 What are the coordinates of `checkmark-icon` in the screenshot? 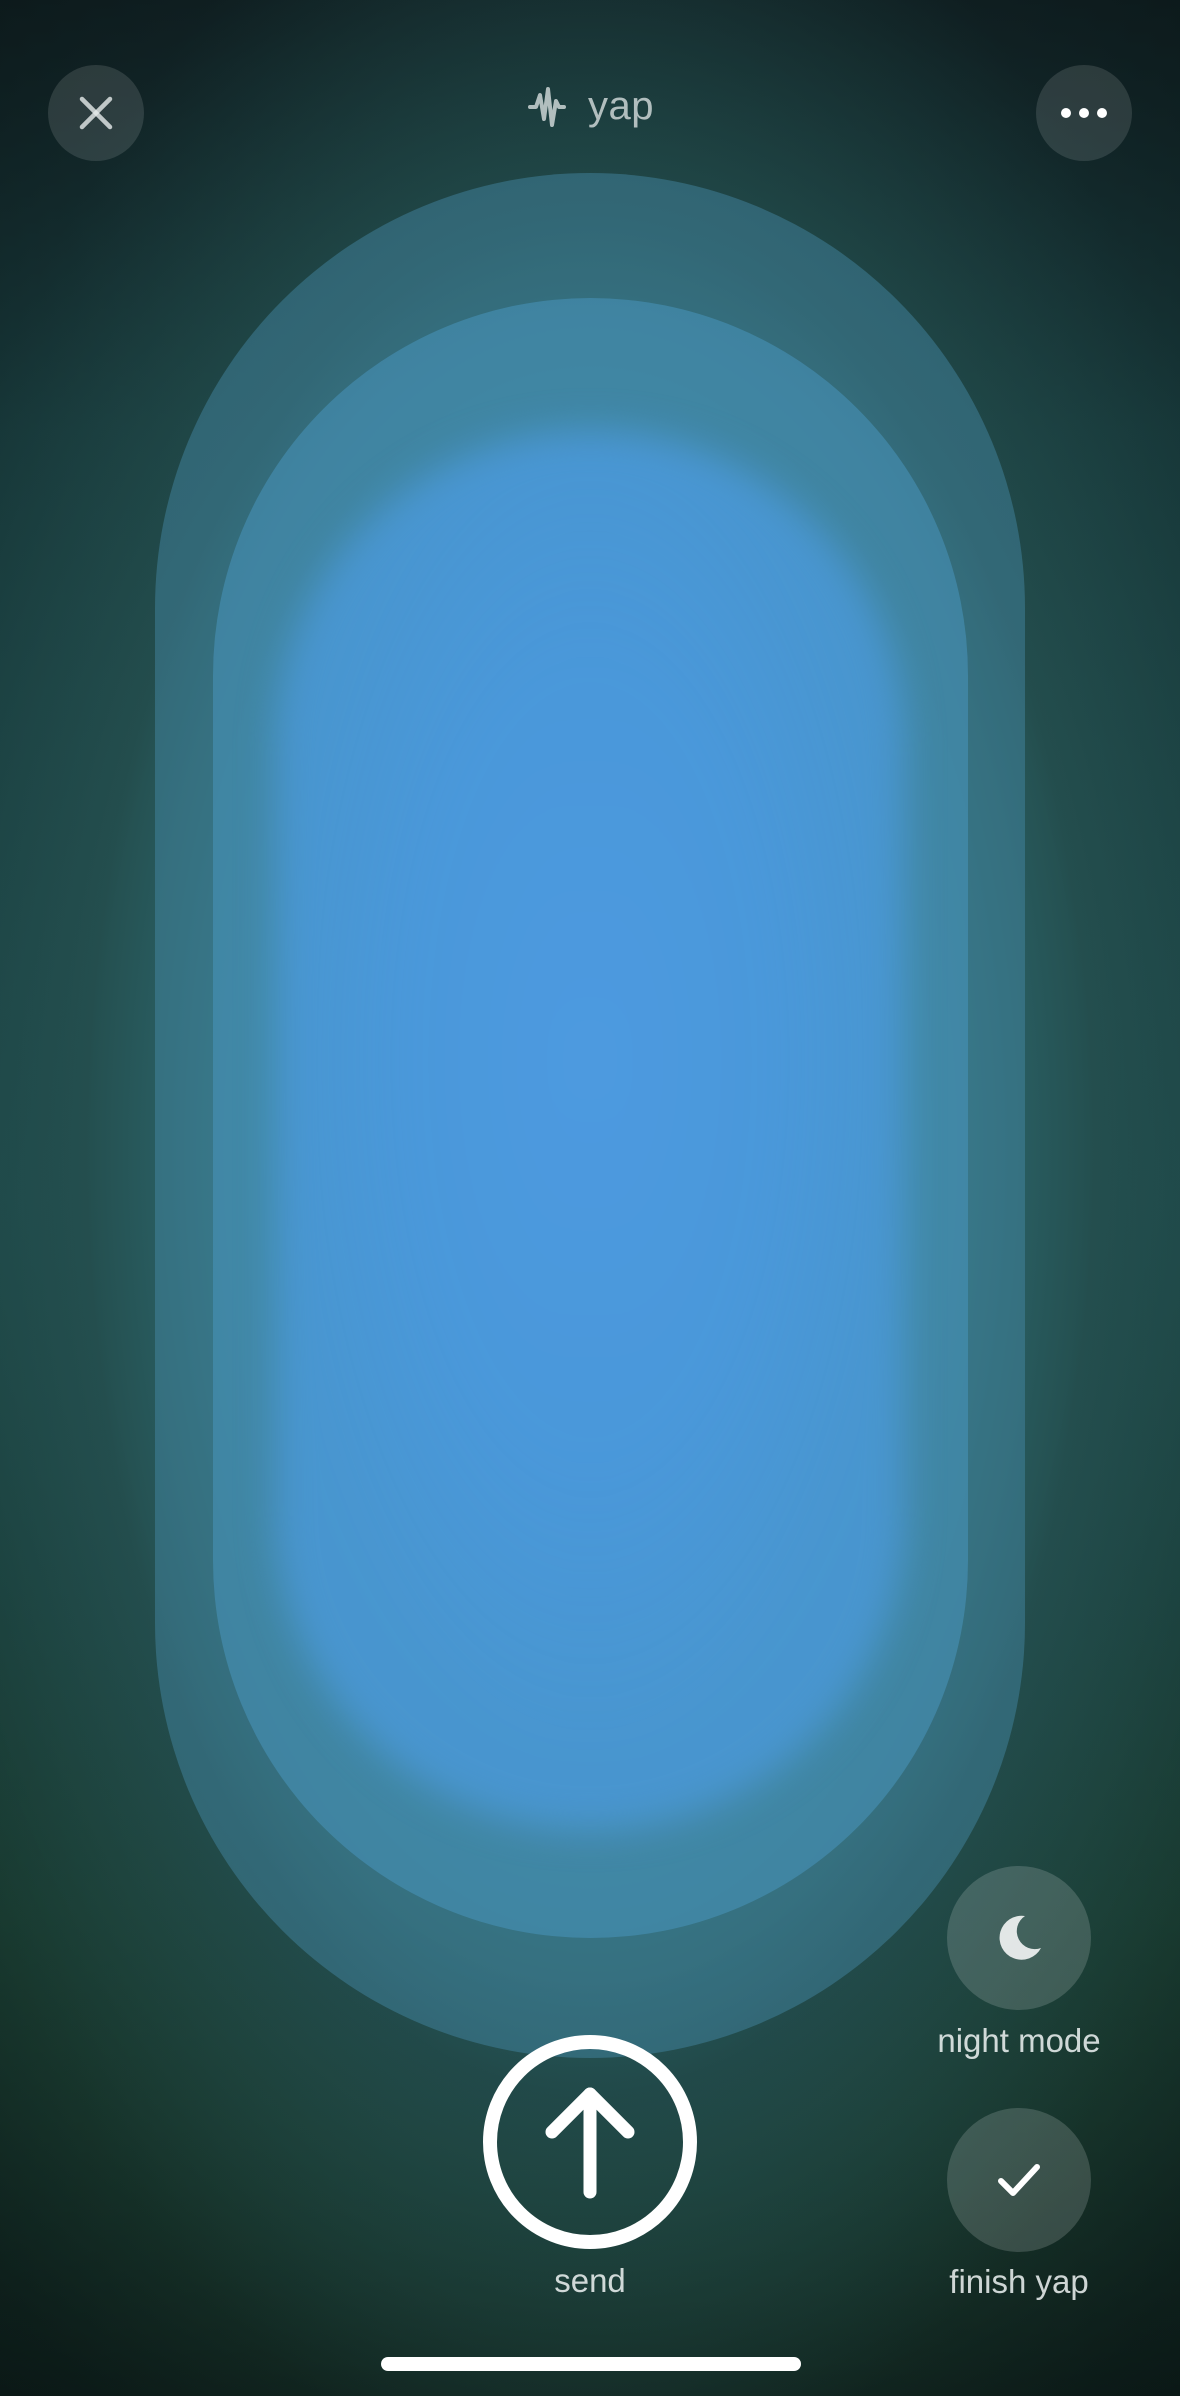 It's located at (1019, 2180).